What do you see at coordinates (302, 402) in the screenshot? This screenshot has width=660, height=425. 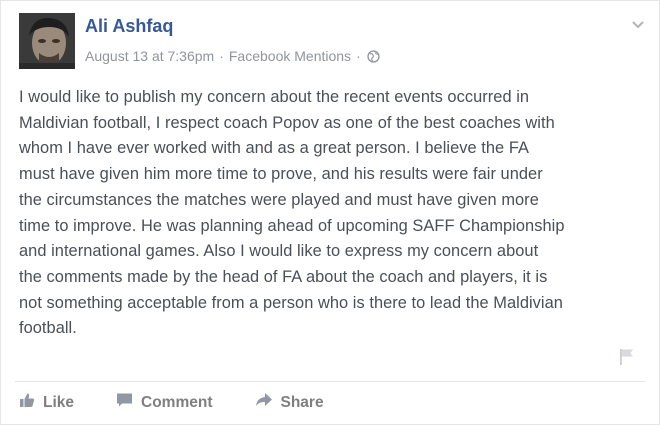 I see `share-label: Share` at bounding box center [302, 402].